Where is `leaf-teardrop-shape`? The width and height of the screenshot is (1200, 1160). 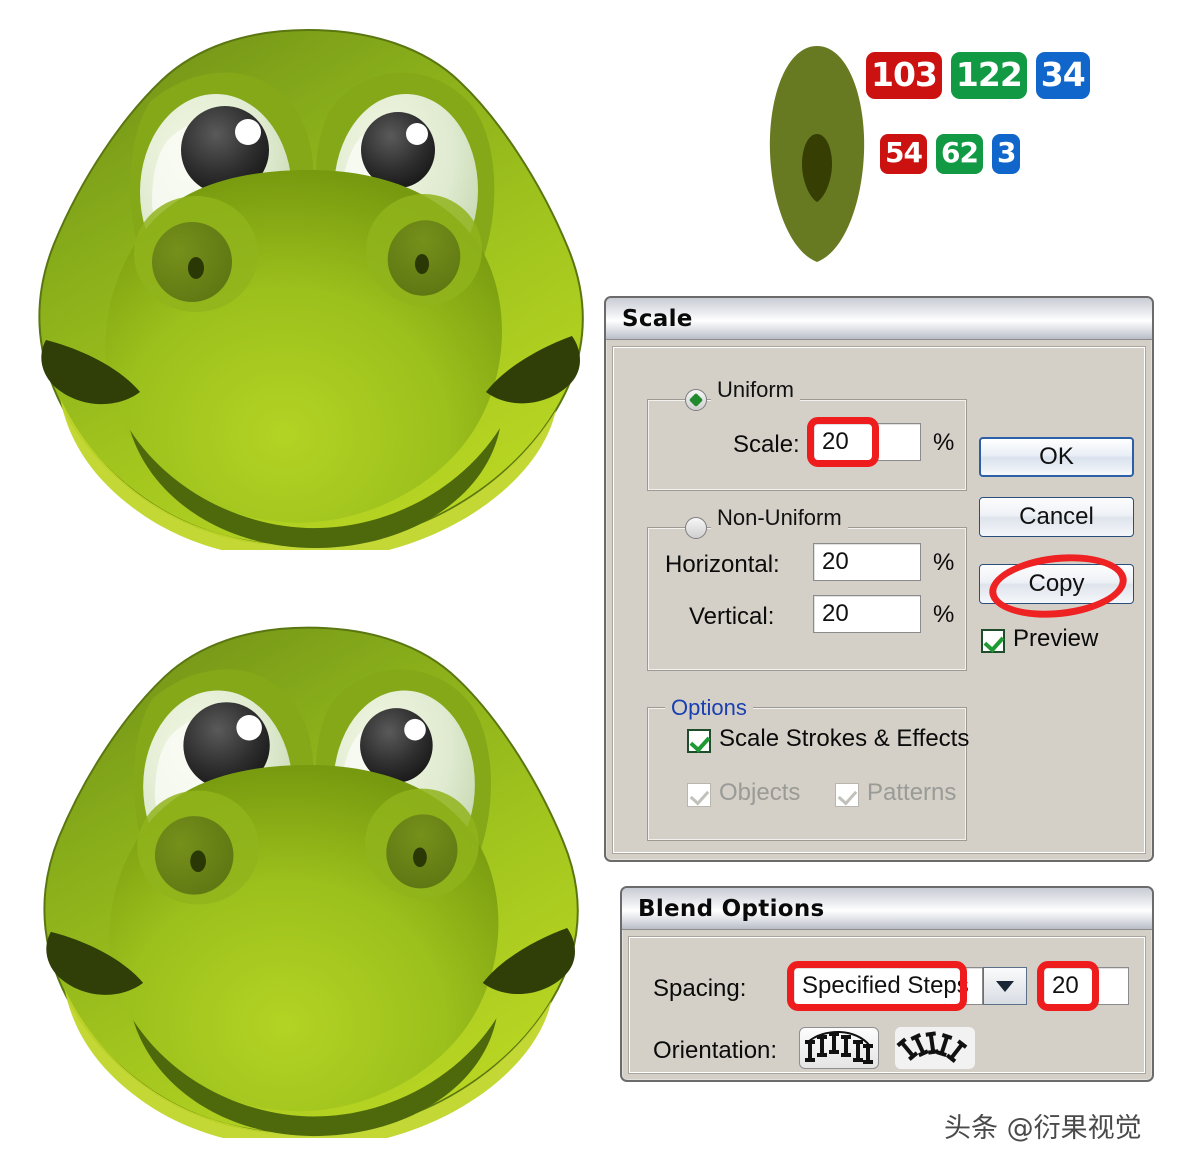
leaf-teardrop-shape is located at coordinates (817, 155).